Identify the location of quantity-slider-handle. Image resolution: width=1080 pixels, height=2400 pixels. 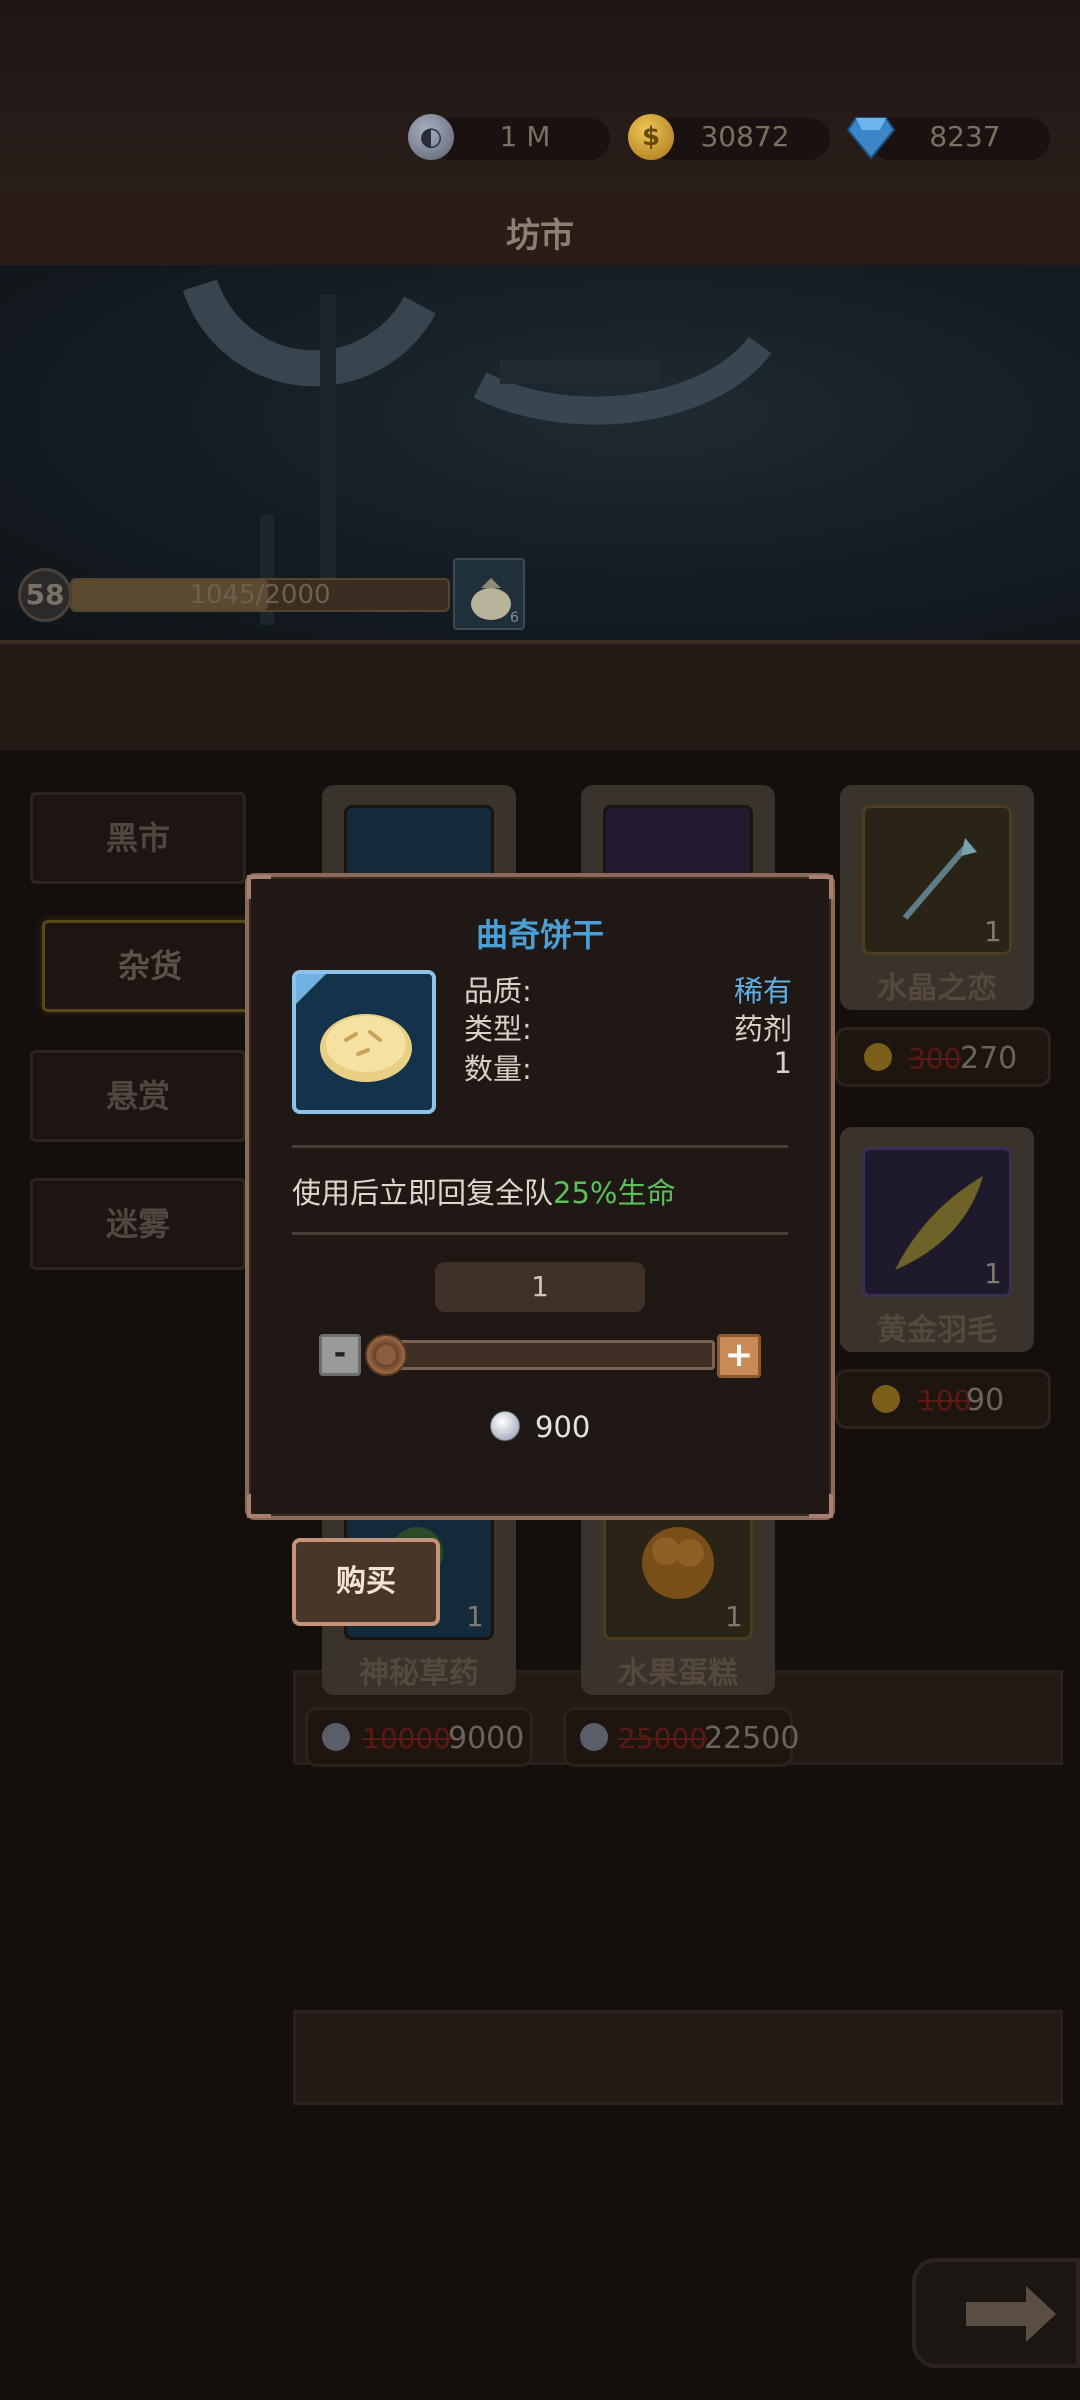
(386, 1355).